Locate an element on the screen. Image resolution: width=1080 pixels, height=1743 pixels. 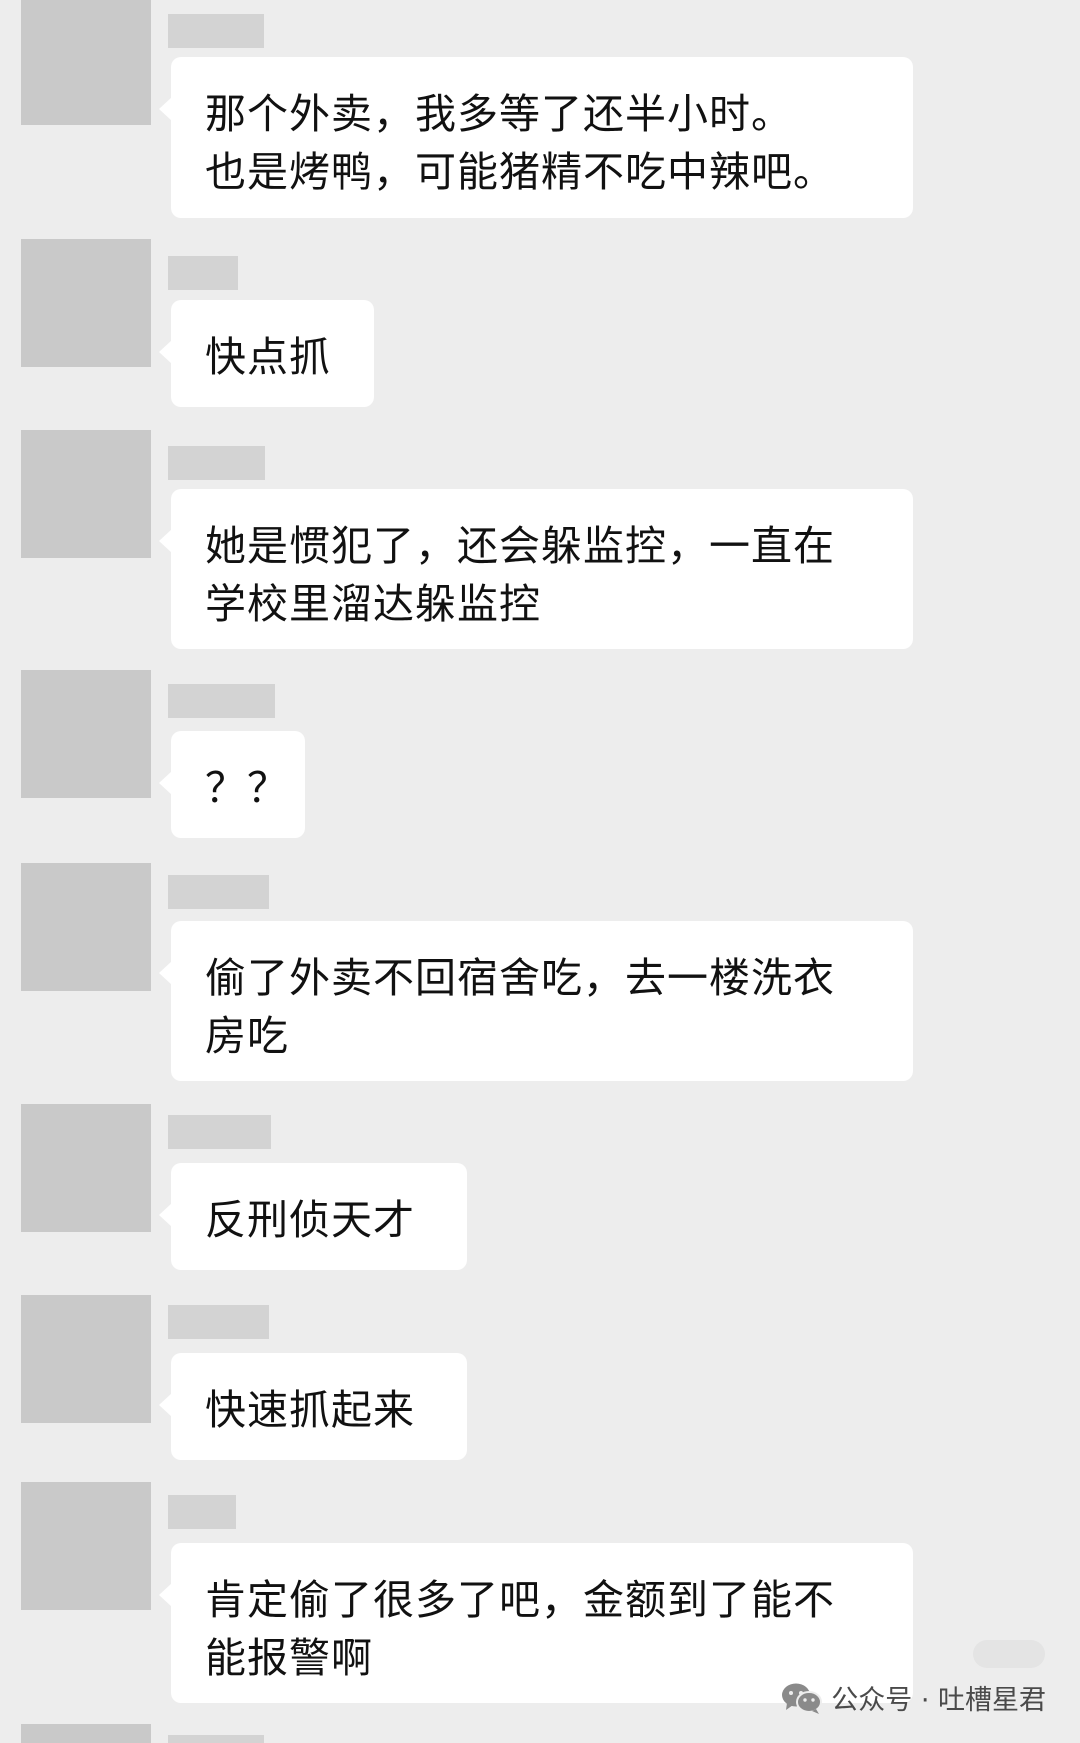
message-bubble: ？？ is located at coordinates (232, 784).